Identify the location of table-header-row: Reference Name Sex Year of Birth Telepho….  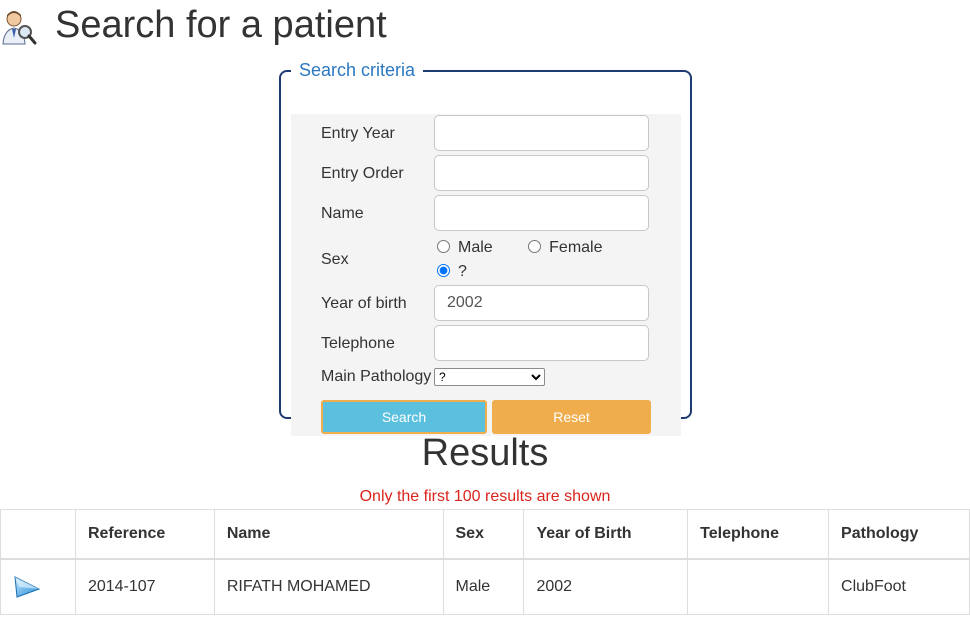
(485, 534).